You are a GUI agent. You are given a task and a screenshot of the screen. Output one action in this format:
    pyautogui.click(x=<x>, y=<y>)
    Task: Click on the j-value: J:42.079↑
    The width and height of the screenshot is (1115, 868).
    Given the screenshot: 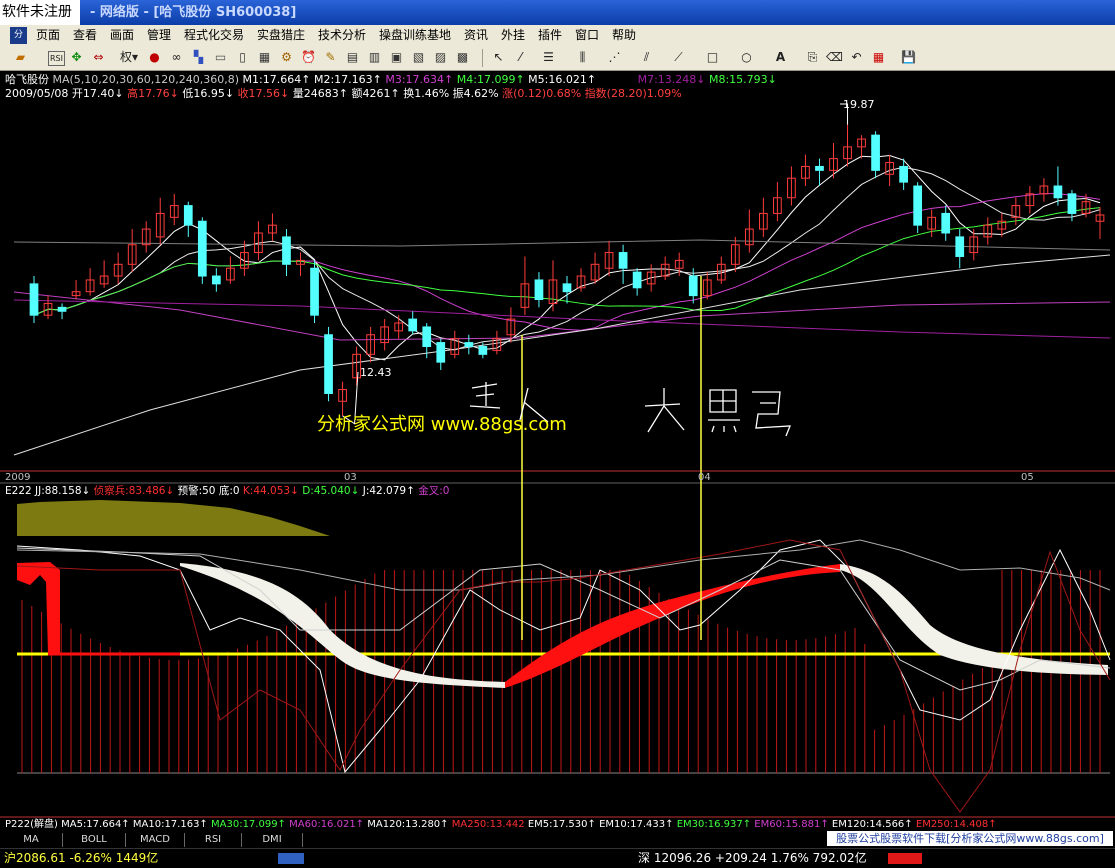 What is the action you would take?
    pyautogui.click(x=388, y=491)
    